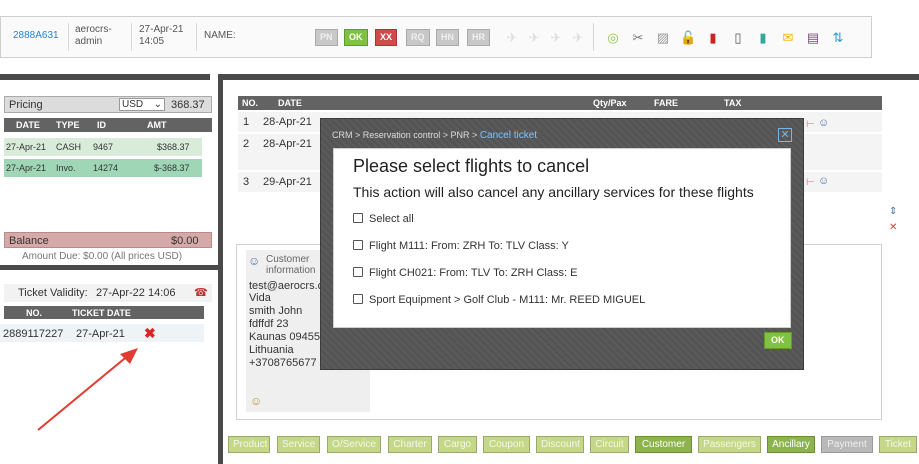 The height and width of the screenshot is (464, 919). What do you see at coordinates (688, 38) in the screenshot?
I see `unlock-icon: 🔓` at bounding box center [688, 38].